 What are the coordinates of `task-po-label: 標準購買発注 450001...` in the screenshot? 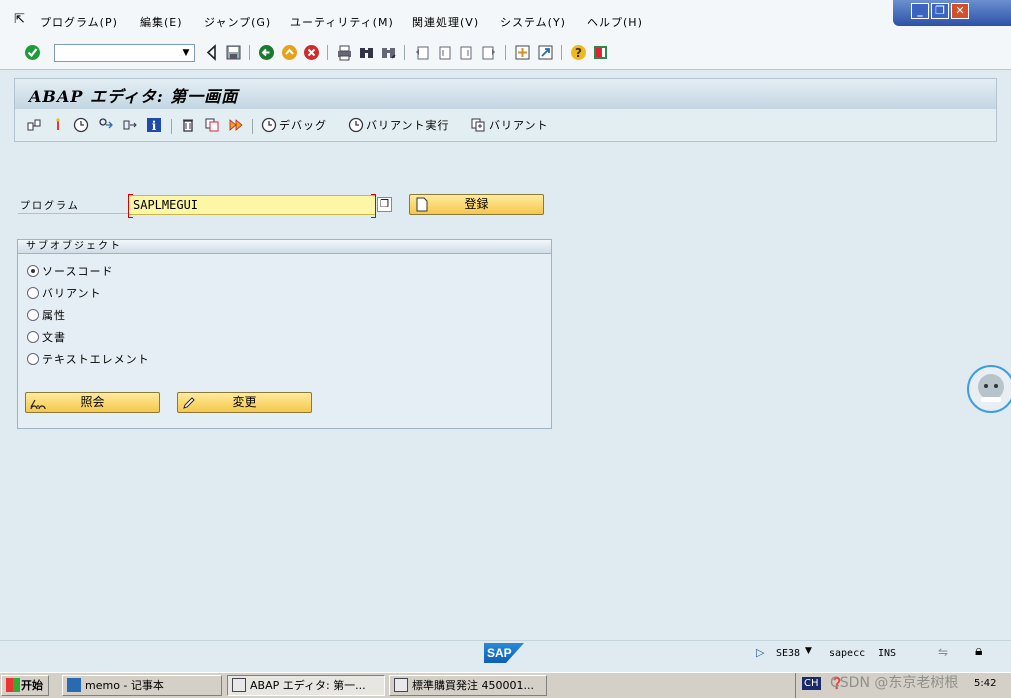 It's located at (473, 685).